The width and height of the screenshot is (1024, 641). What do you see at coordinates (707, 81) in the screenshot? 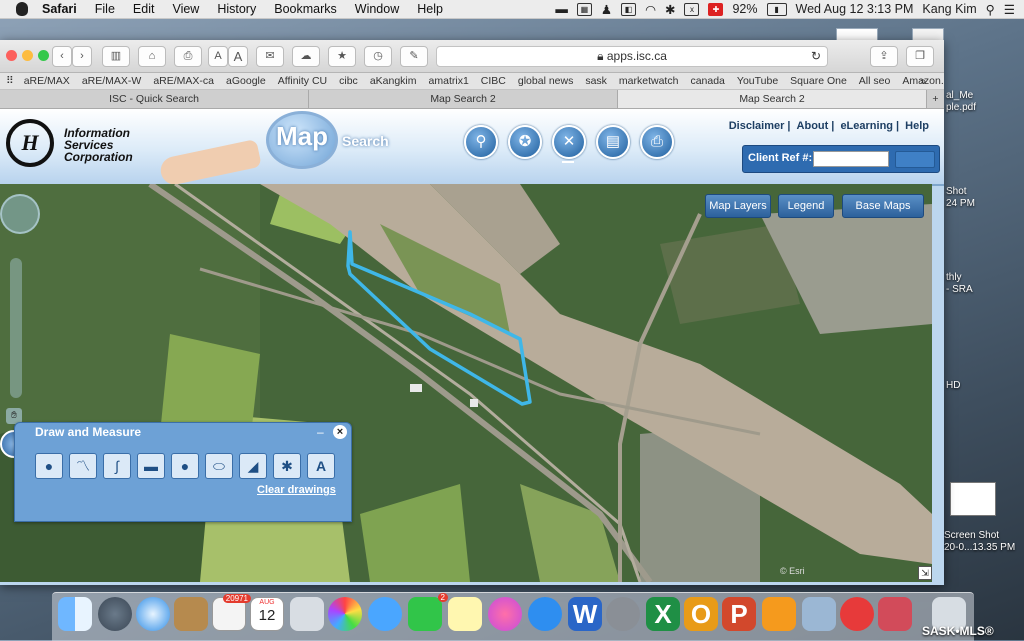
I see `favorite-link: canada` at bounding box center [707, 81].